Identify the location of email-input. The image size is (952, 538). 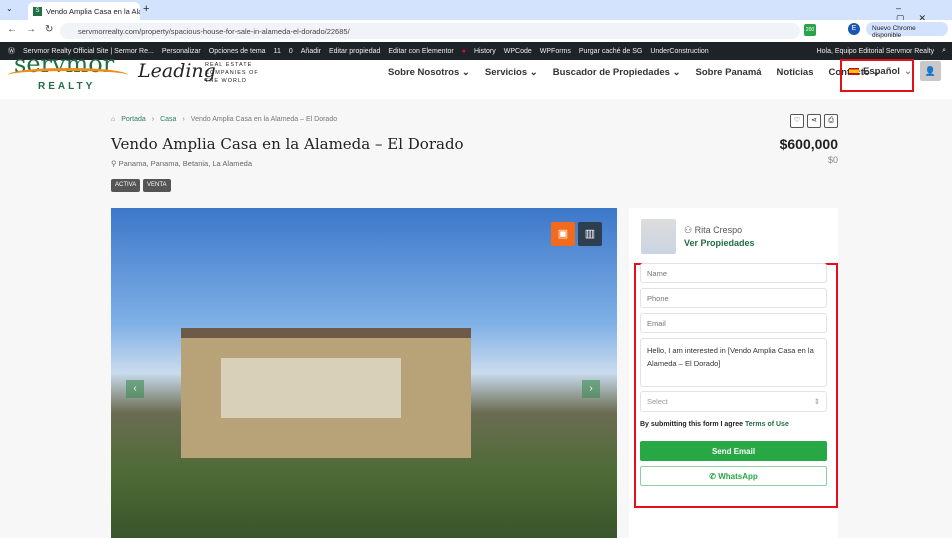
(733, 323).